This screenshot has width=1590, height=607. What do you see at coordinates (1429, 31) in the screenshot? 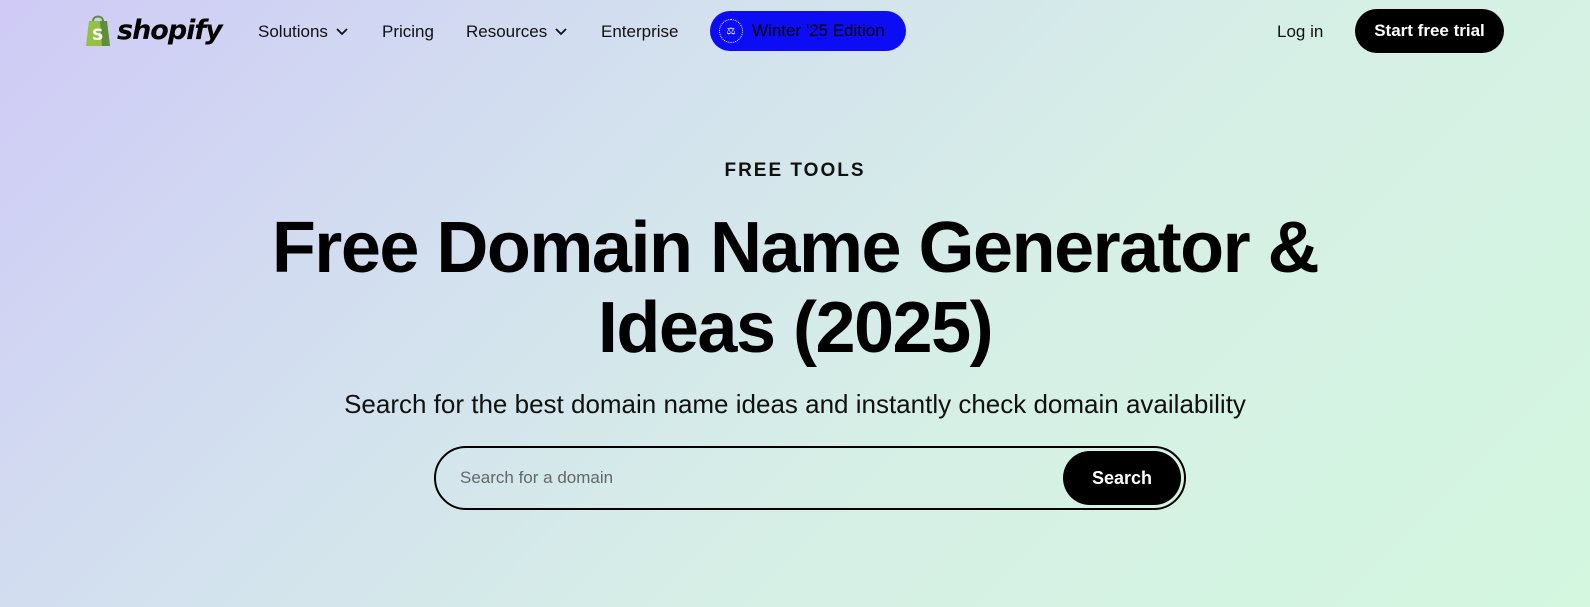
I see `start-free-trial-button: Start free trial` at bounding box center [1429, 31].